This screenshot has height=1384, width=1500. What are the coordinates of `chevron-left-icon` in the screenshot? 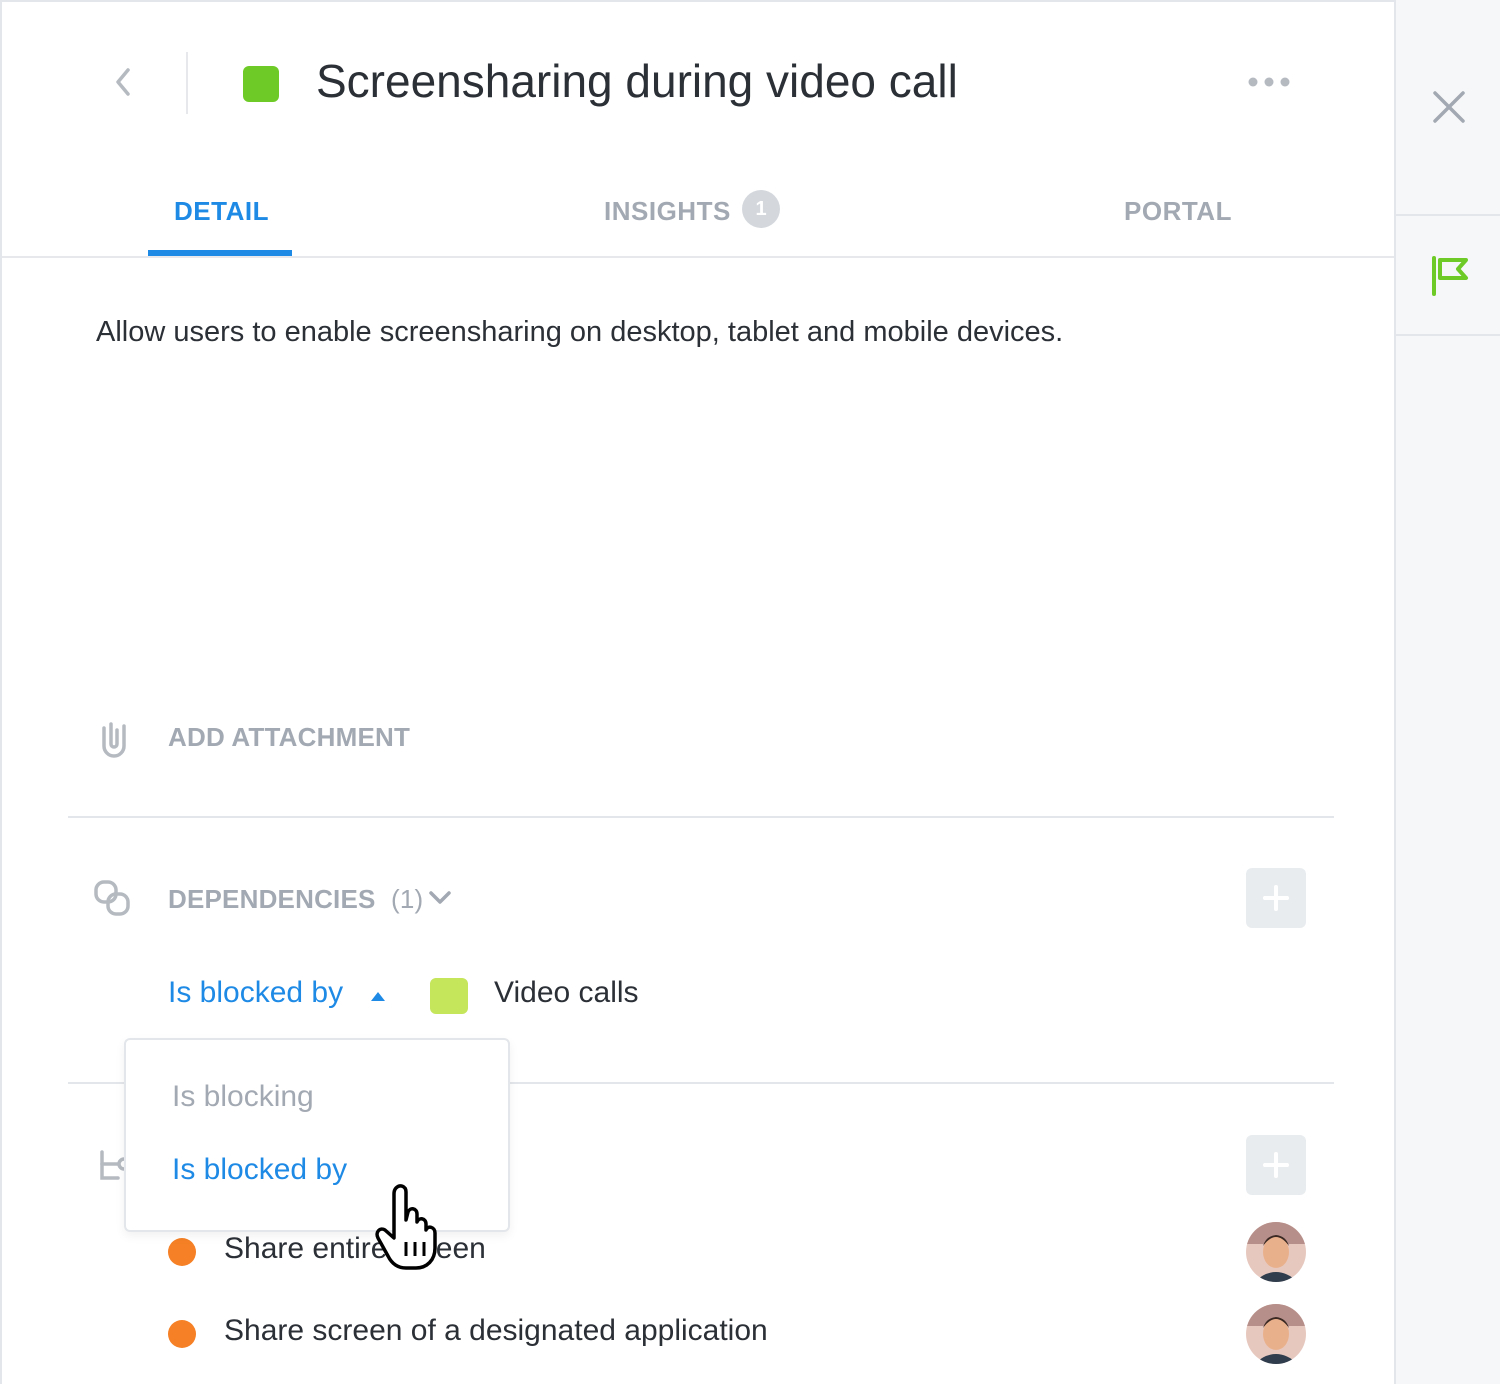 It's located at (123, 82).